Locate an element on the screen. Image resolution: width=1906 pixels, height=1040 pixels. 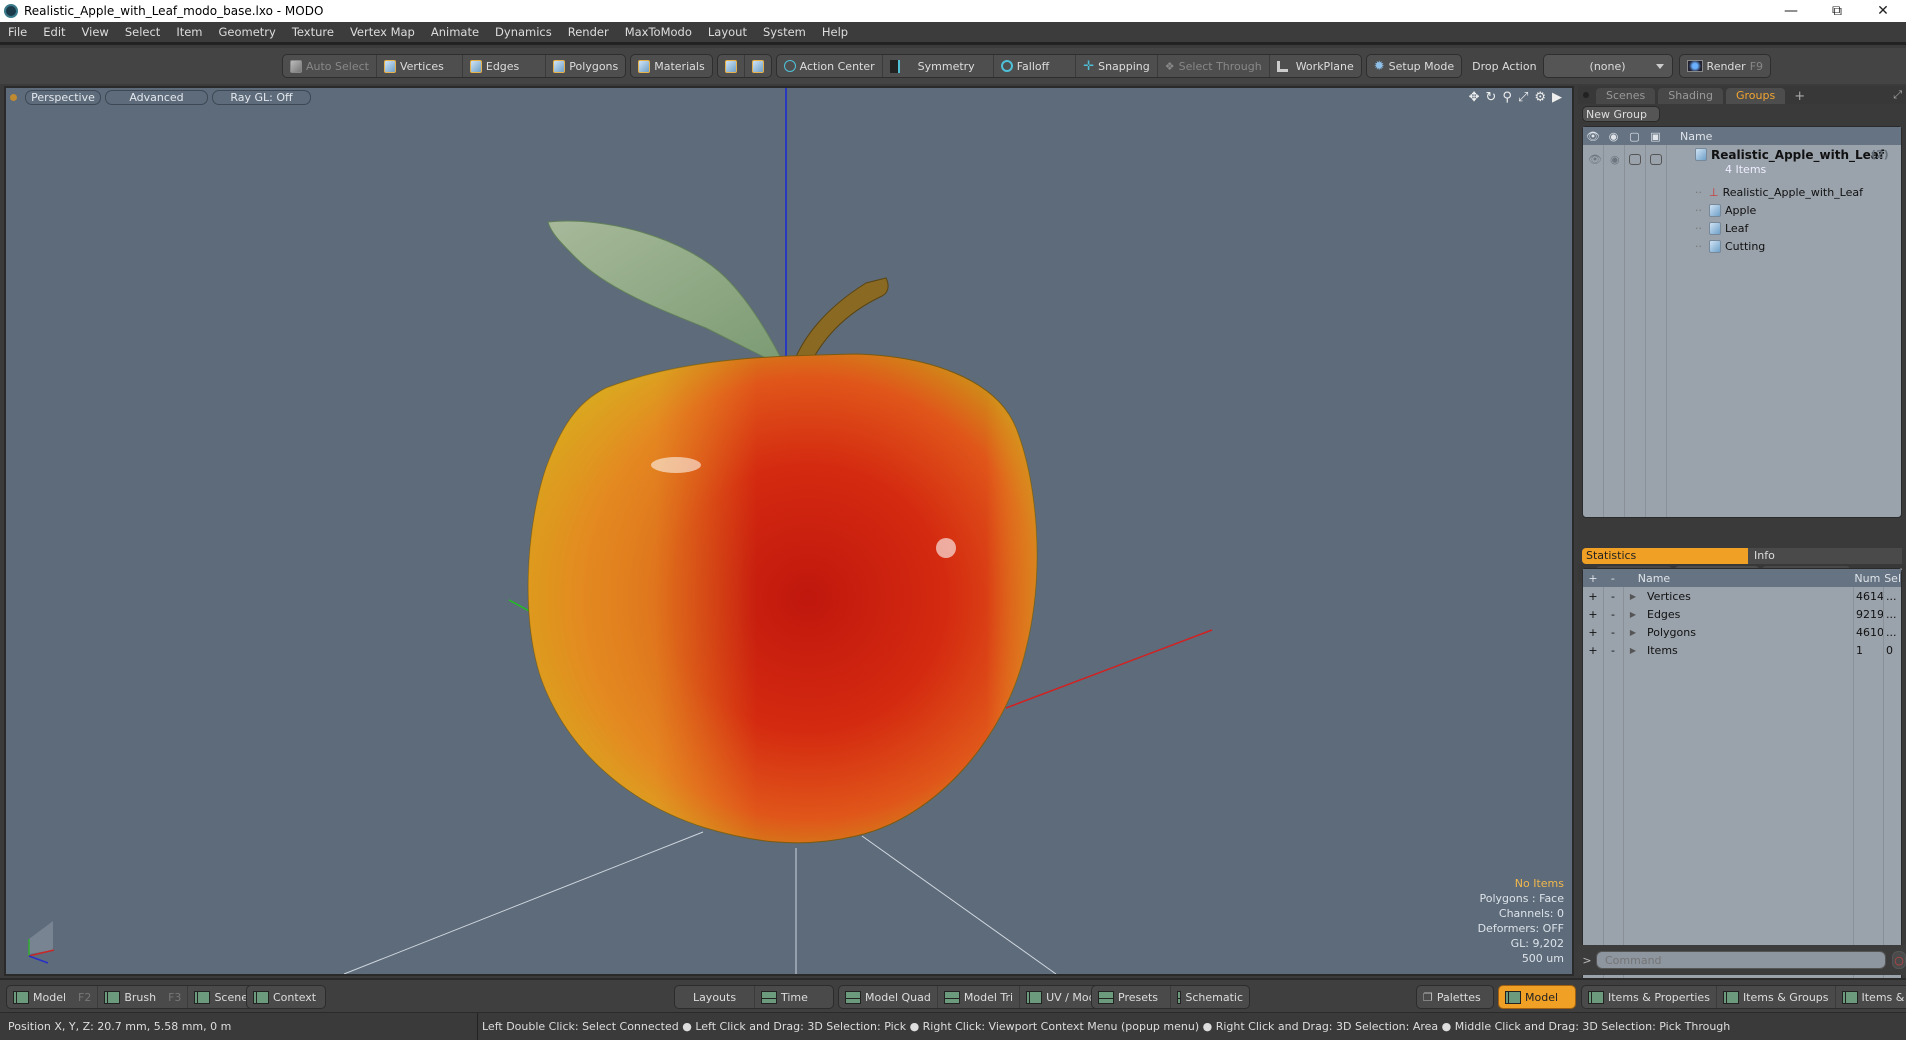
items-properties-button: Items & Properties is located at coordinates (1649, 997).